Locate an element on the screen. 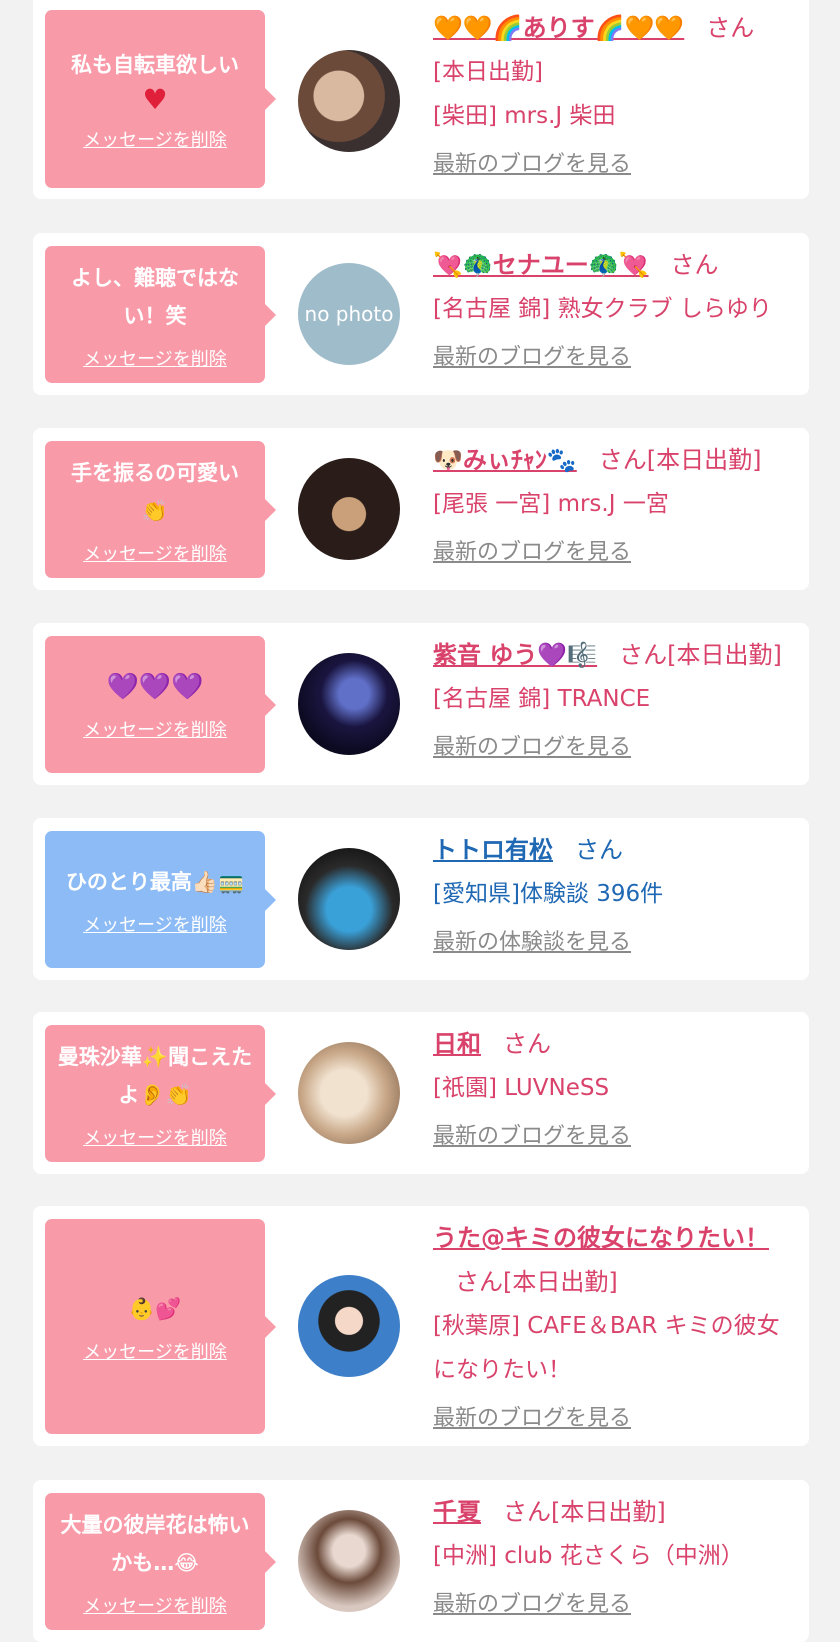 The image size is (840, 1642). message-text: よし、難聴ではない！笑 is located at coordinates (155, 296).